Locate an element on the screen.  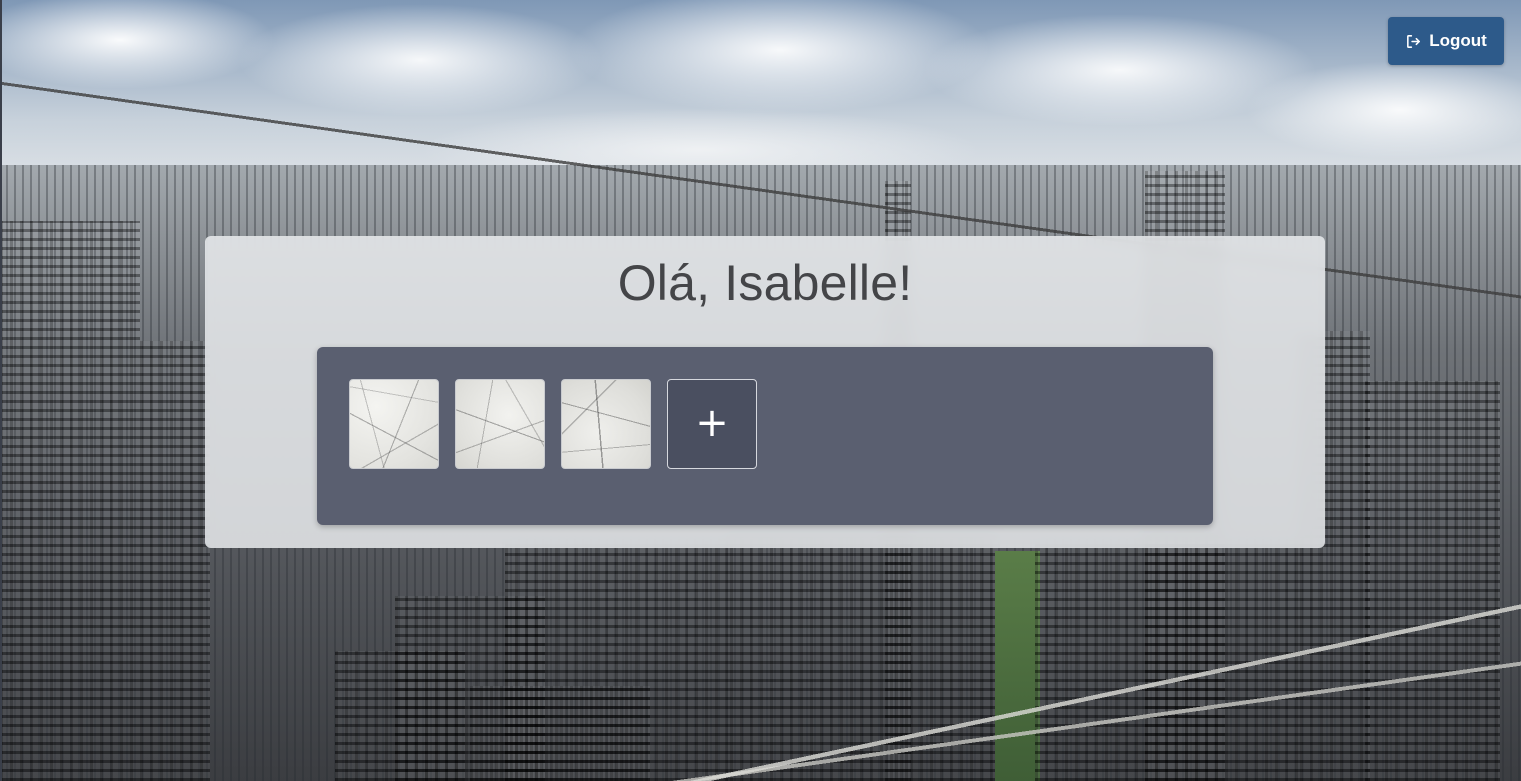
image-gallery-panel: + is located at coordinates (765, 436).